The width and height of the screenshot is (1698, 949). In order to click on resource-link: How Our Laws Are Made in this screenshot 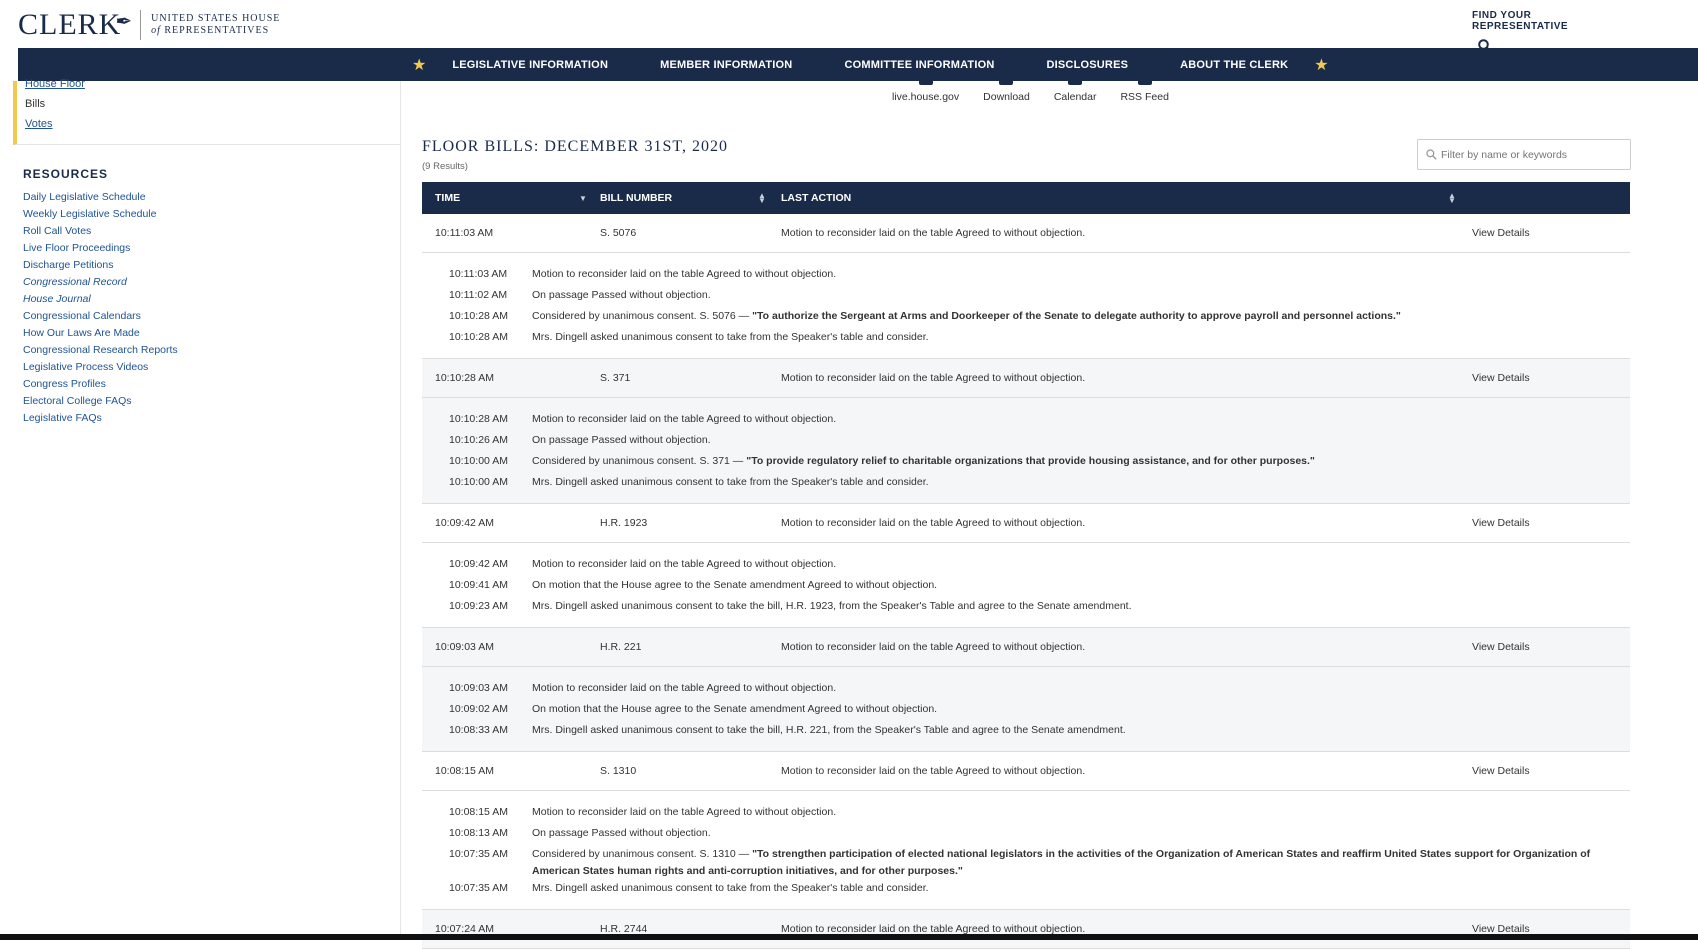, I will do `click(100, 333)`.